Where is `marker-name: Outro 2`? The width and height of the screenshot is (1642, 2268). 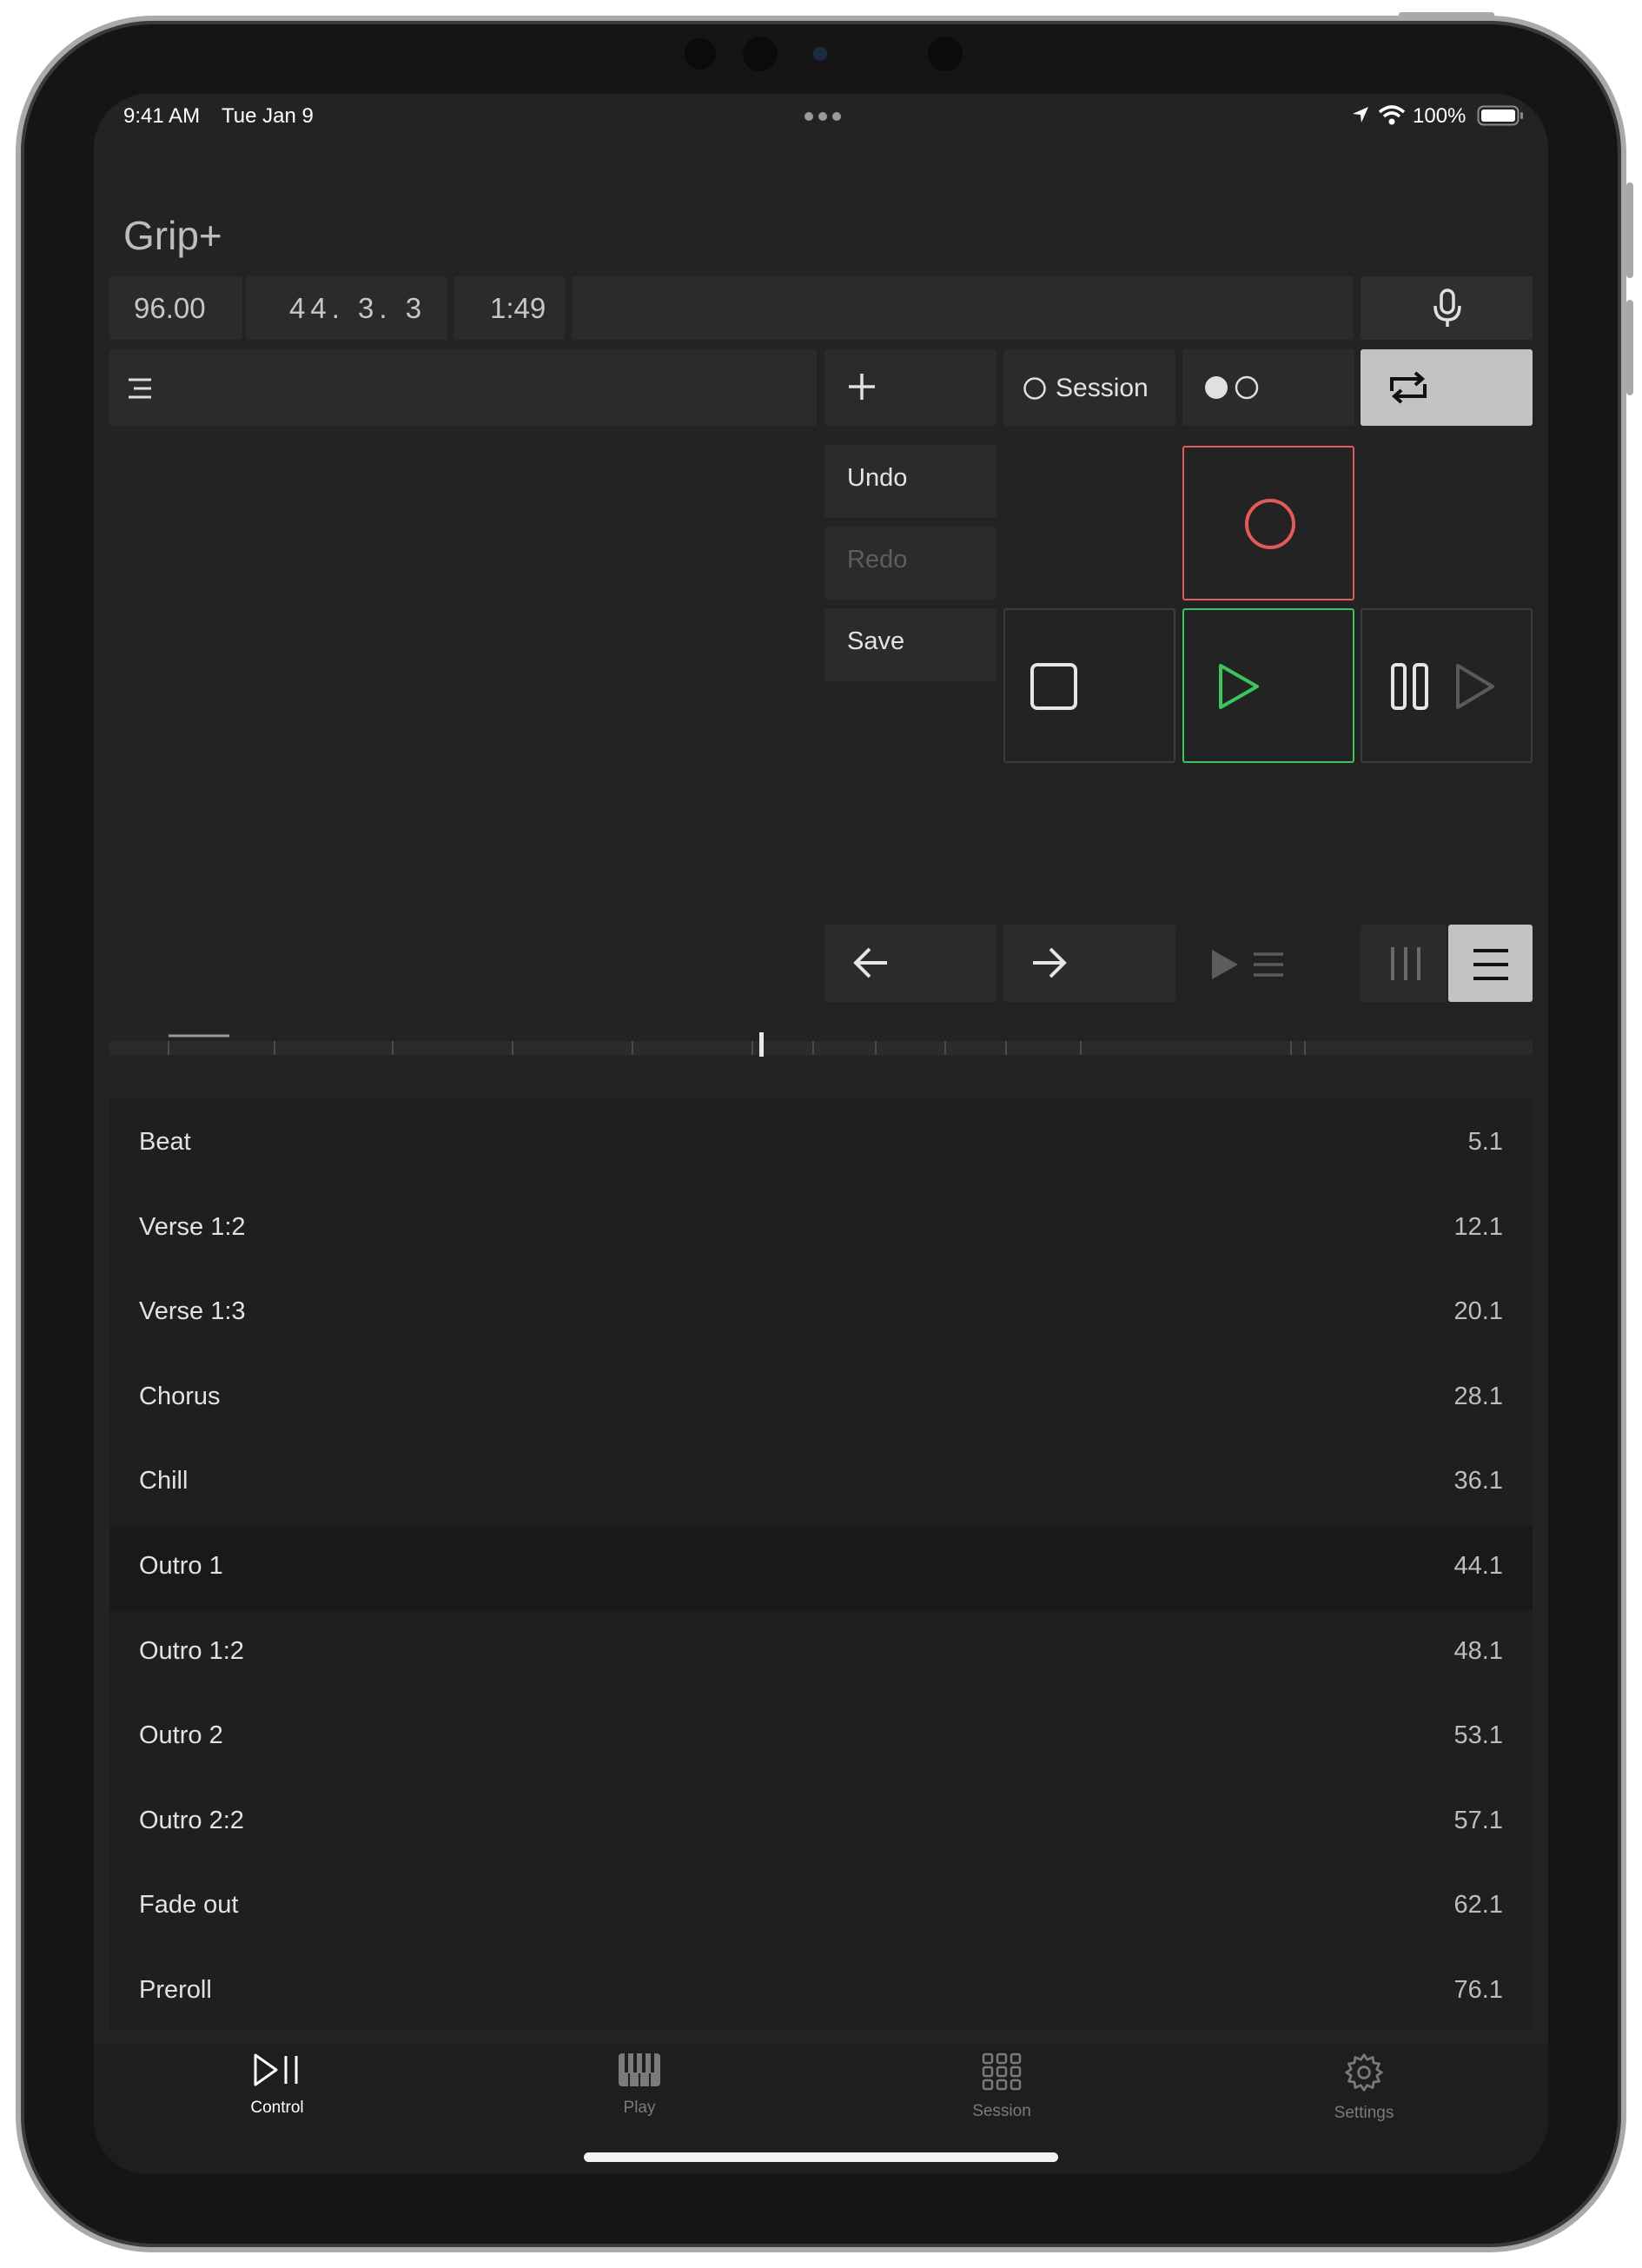 marker-name: Outro 2 is located at coordinates (181, 1735).